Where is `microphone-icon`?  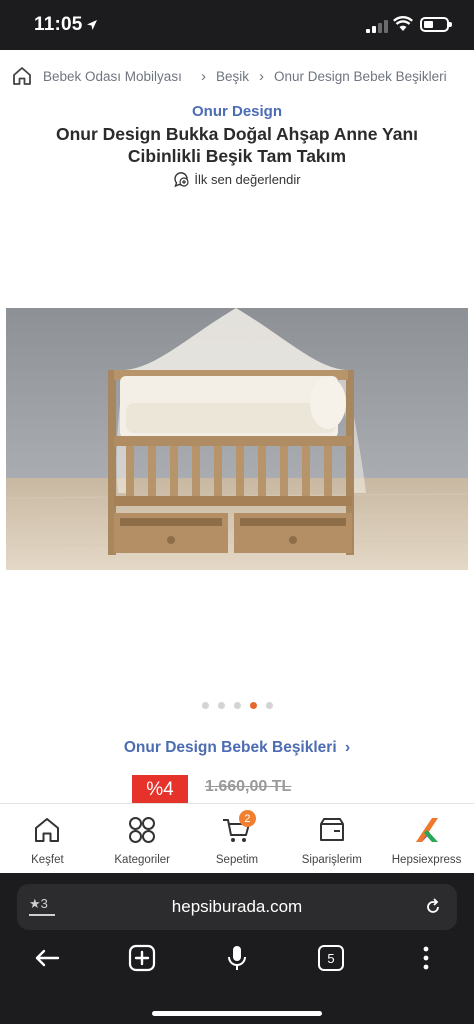 microphone-icon is located at coordinates (237, 958).